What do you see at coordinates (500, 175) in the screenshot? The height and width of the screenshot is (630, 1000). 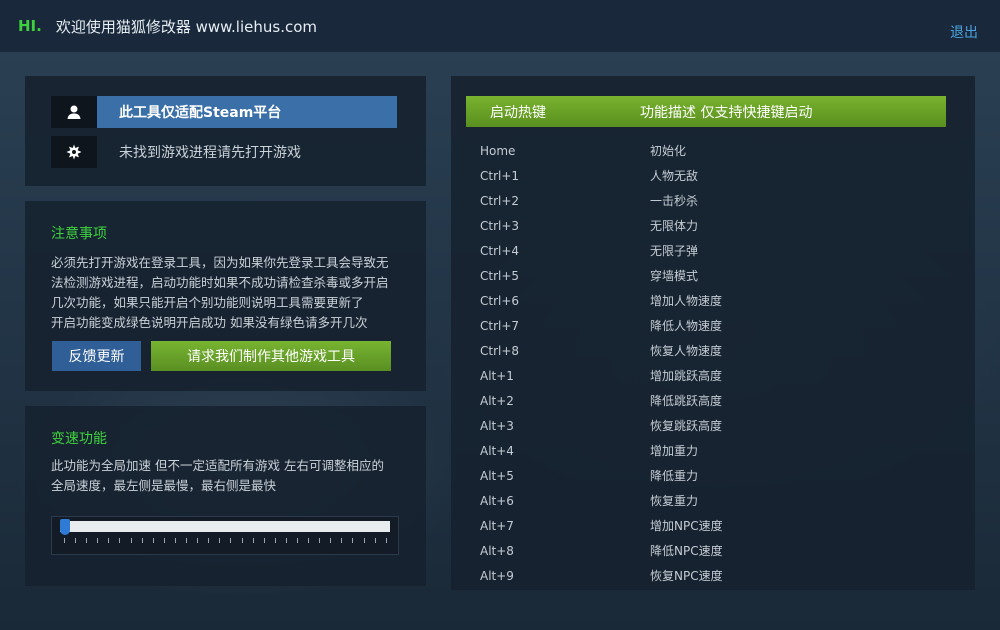 I see `hotkey-key: Ctrl+1` at bounding box center [500, 175].